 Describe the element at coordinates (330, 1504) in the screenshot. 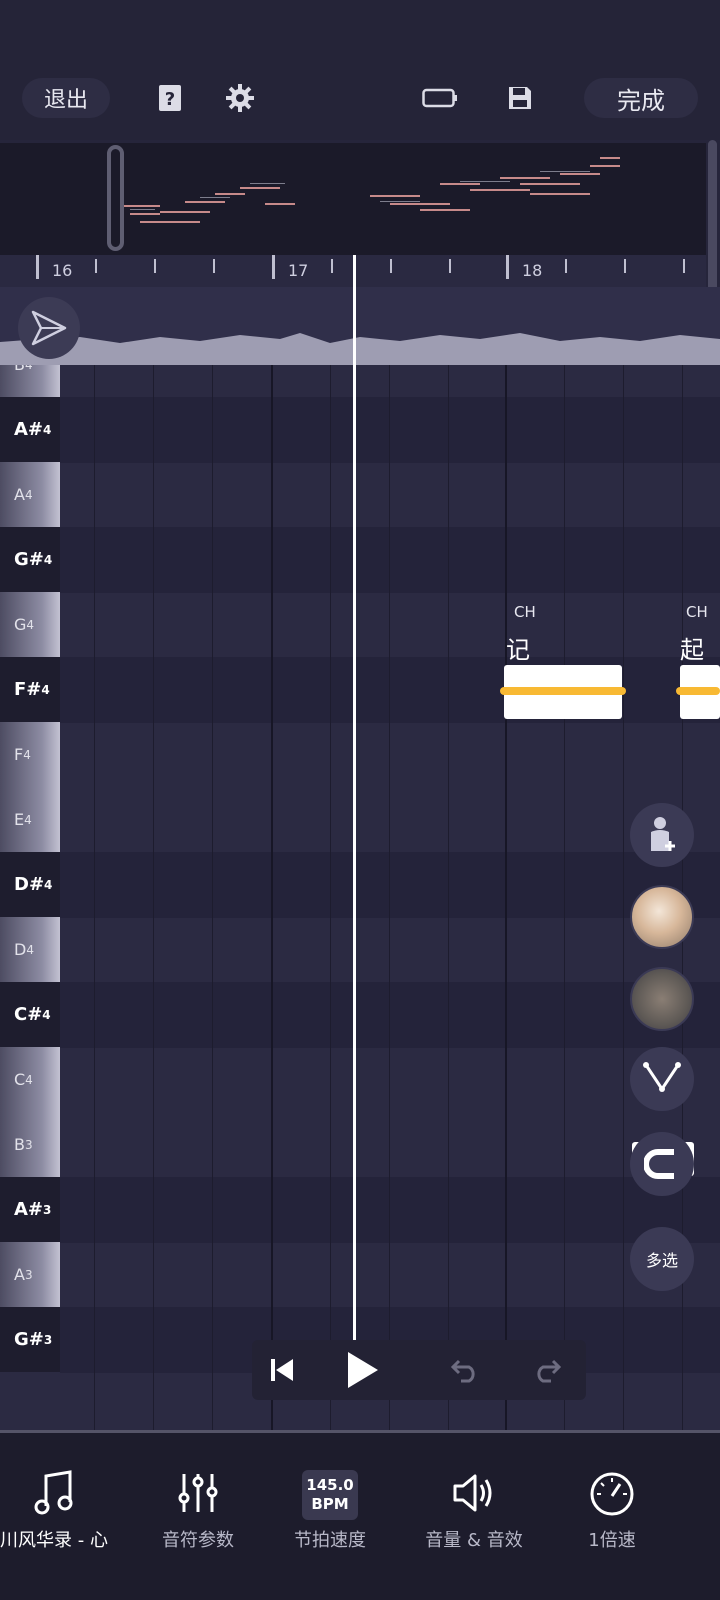

I see `bpm-unit: BPM` at that location.